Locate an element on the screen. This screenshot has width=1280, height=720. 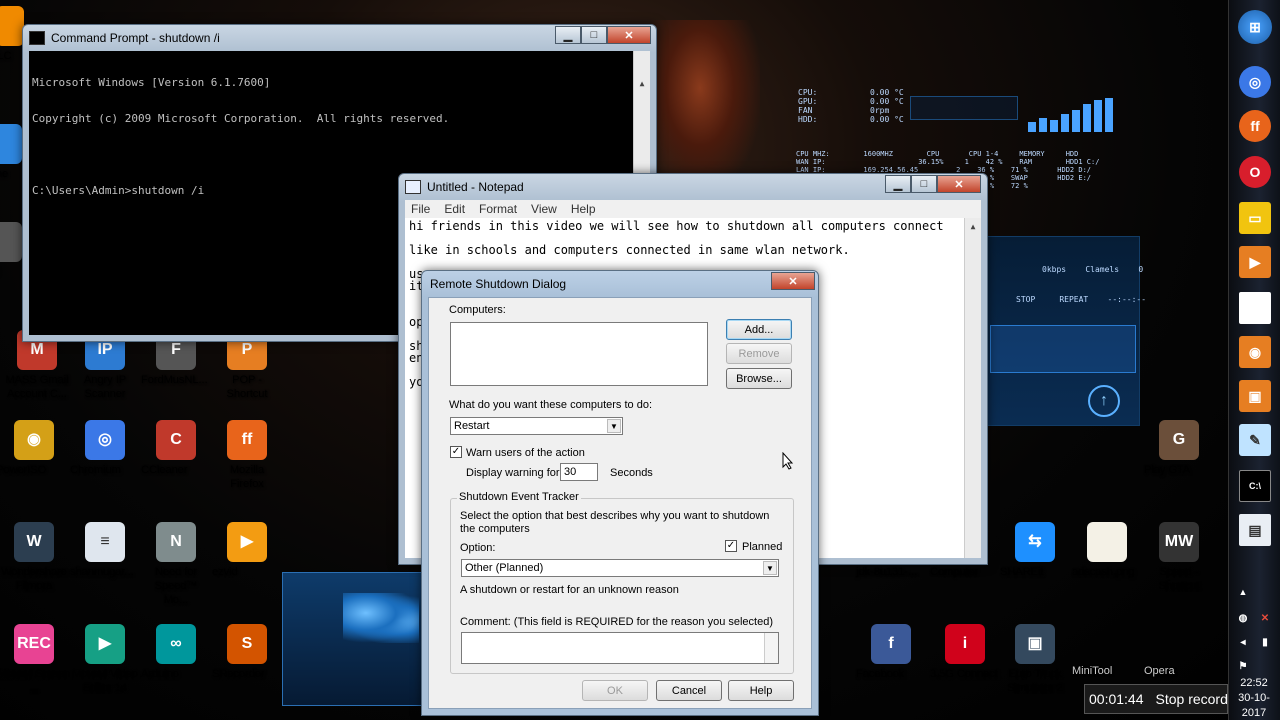
recorder-icon: ◉ is located at coordinates (1255, 352).